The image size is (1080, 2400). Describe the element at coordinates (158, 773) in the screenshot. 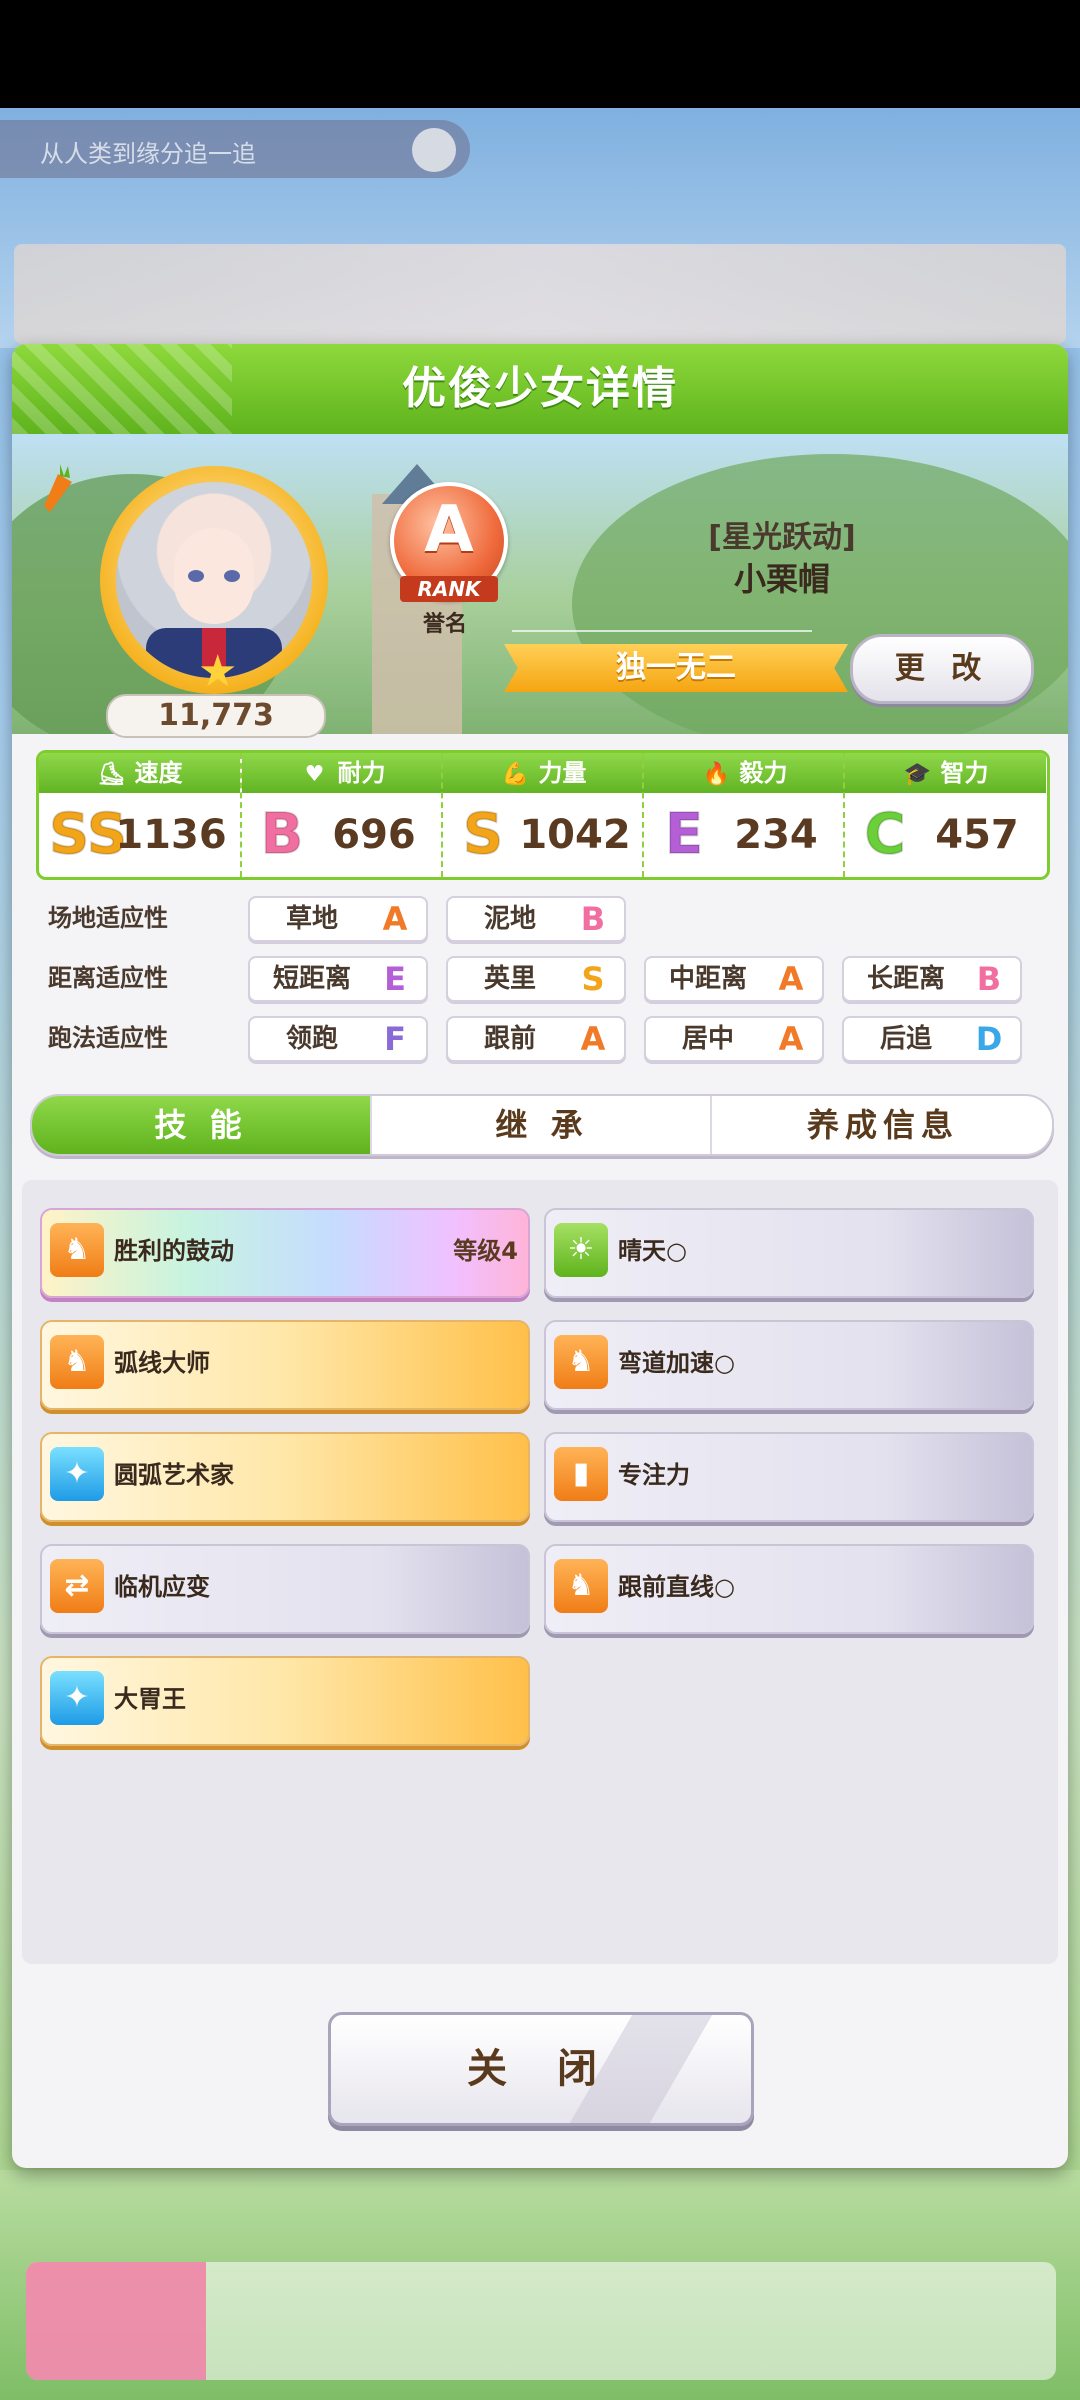

I see `stat-label: 速度` at that location.